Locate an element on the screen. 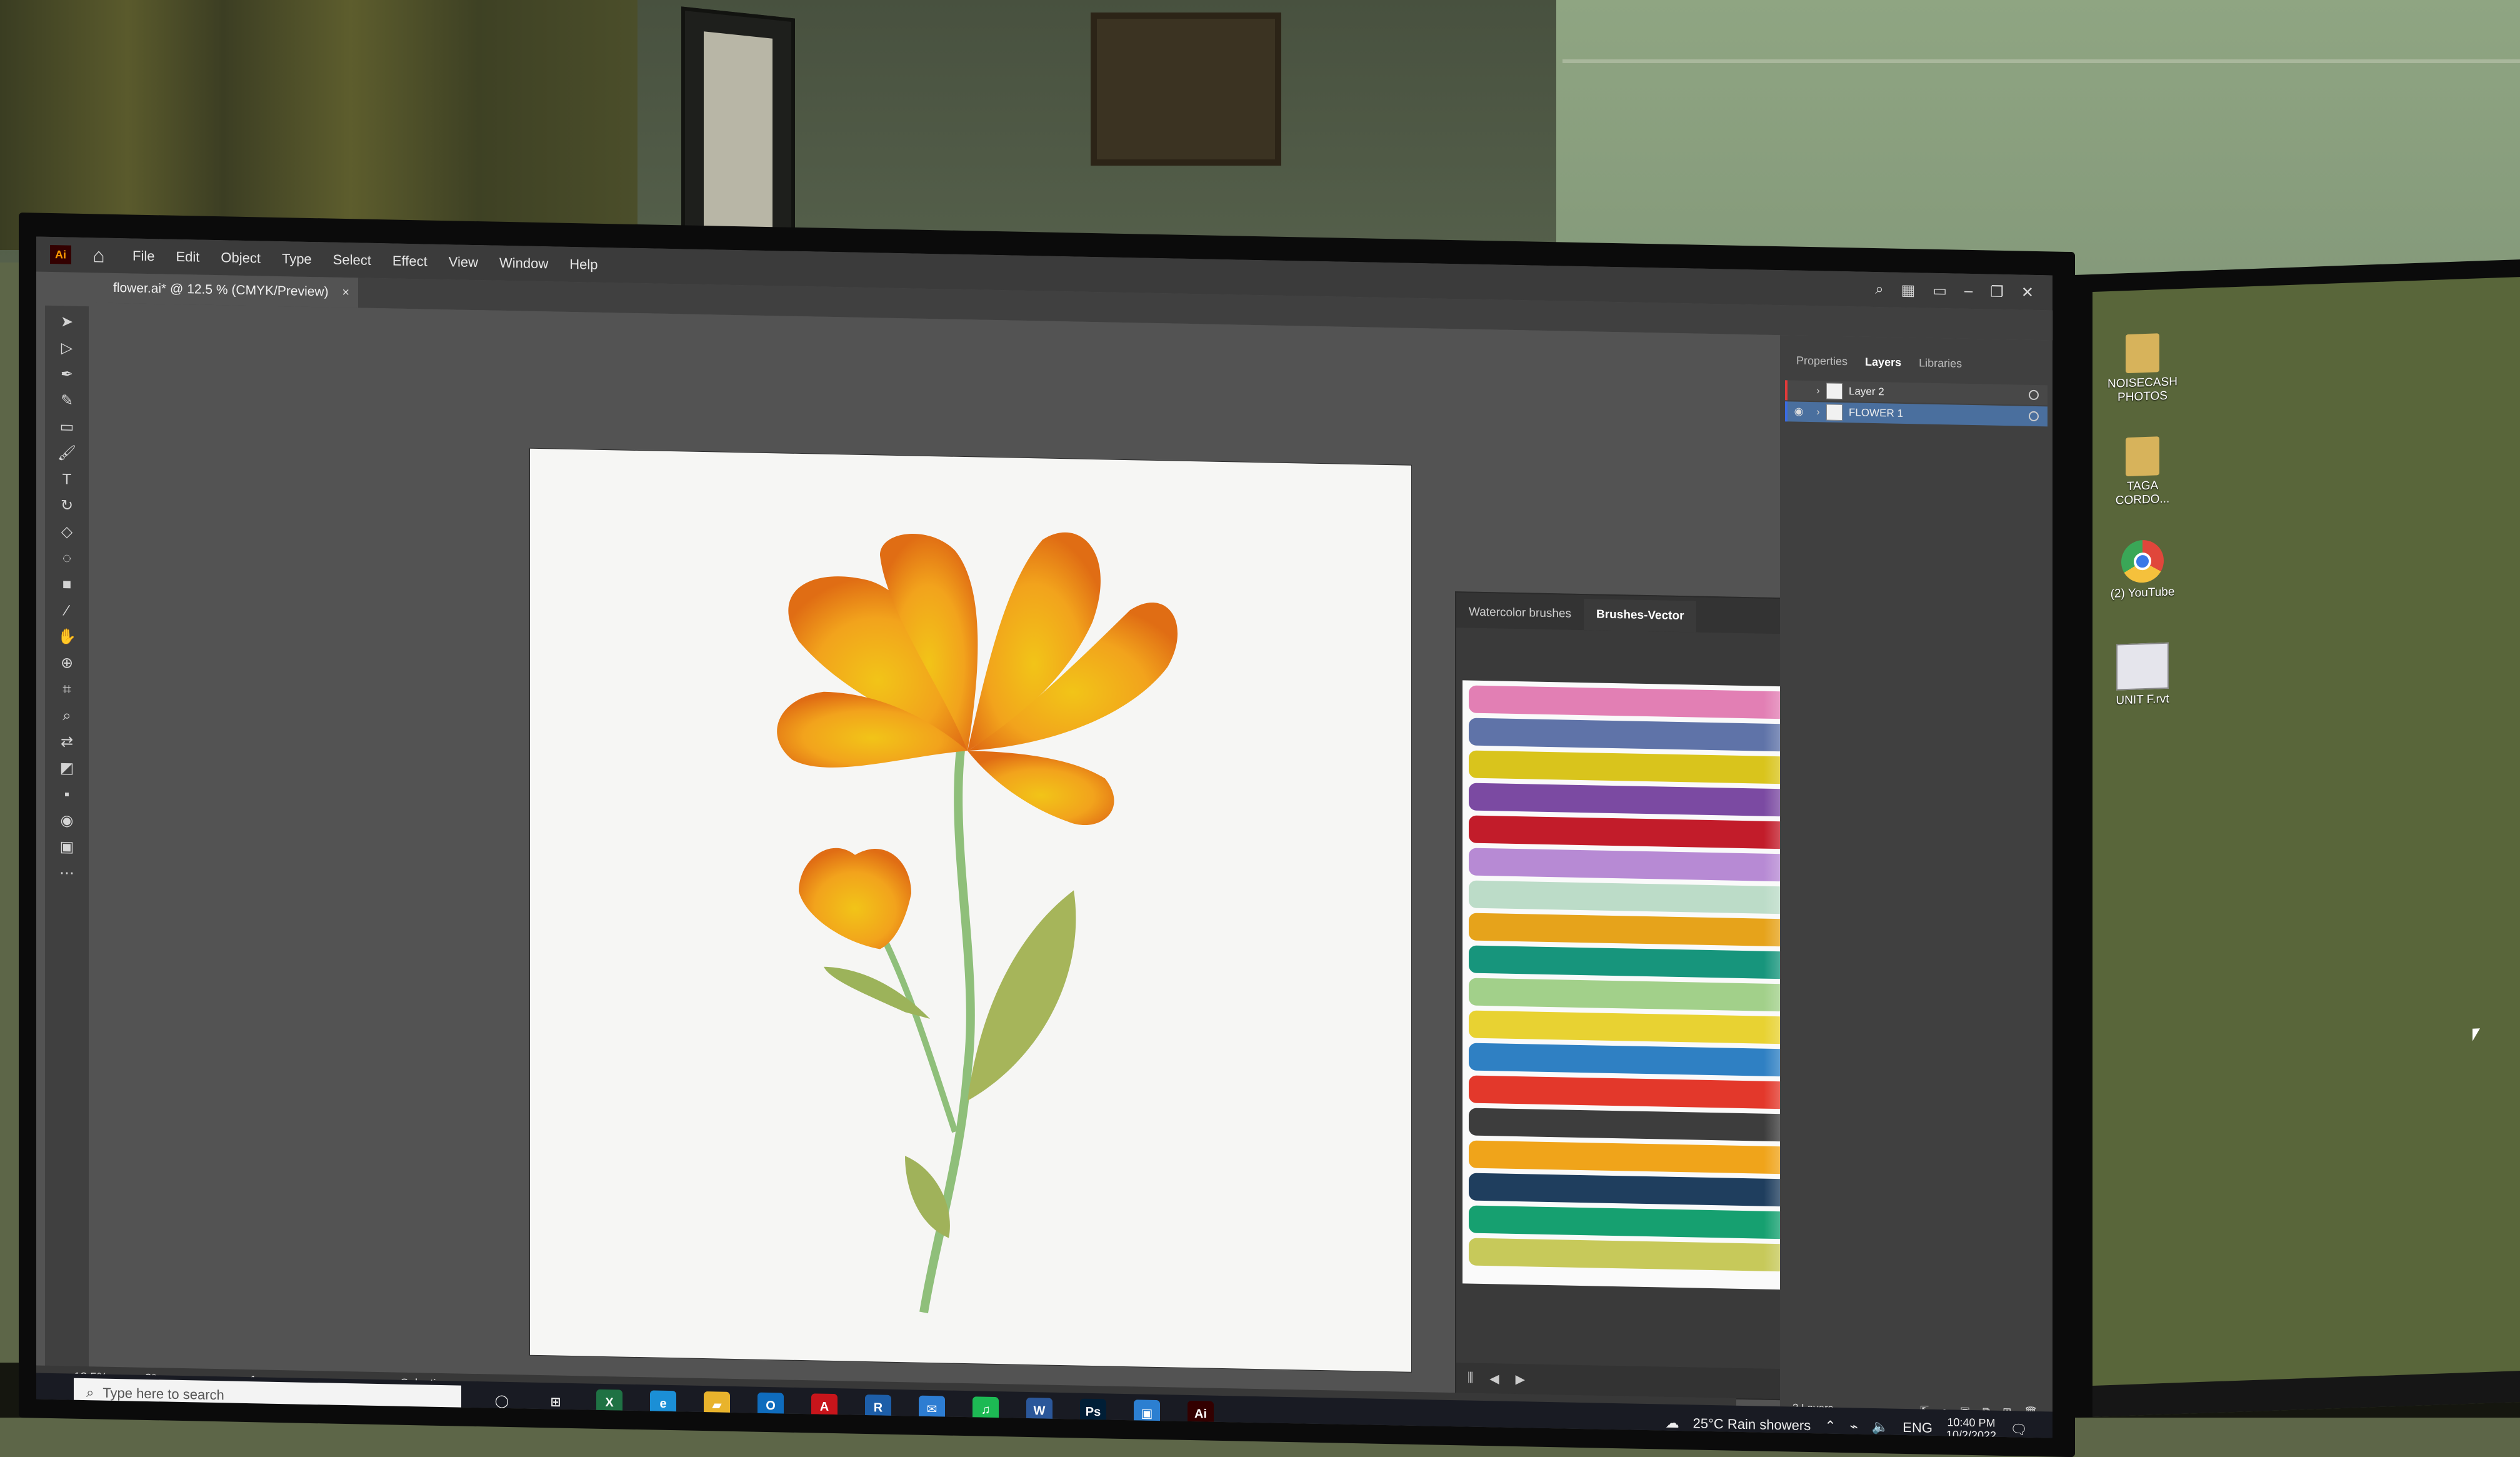  language-indicator: ENG is located at coordinates (1917, 1427).